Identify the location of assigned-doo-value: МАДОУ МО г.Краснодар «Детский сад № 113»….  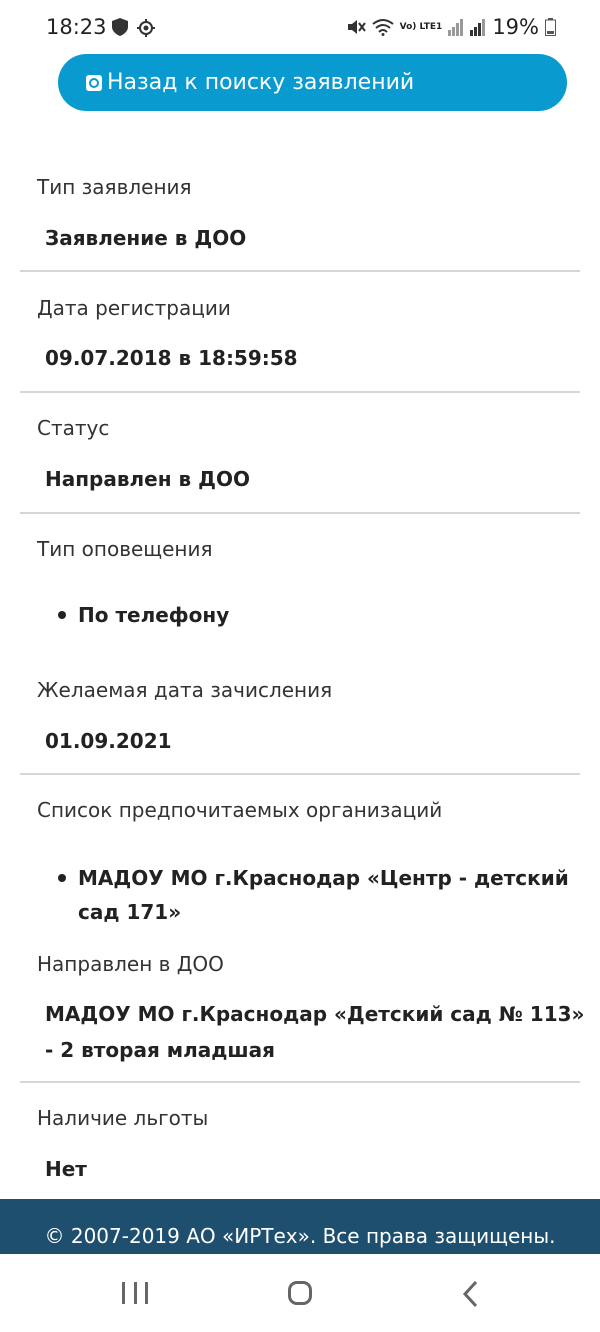
(315, 1032).